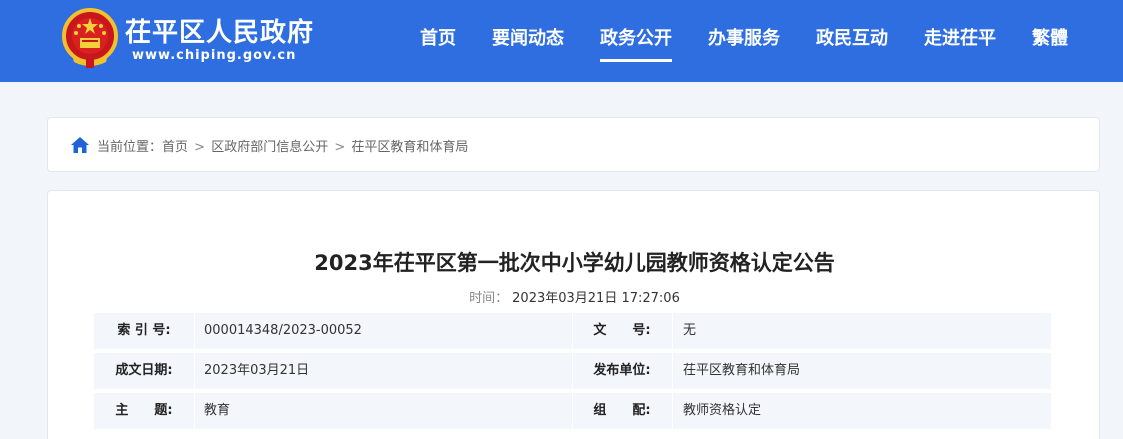 The height and width of the screenshot is (439, 1123). I want to click on breadcrumb-edu-bureau: 茌平区教育和体育局, so click(409, 147).